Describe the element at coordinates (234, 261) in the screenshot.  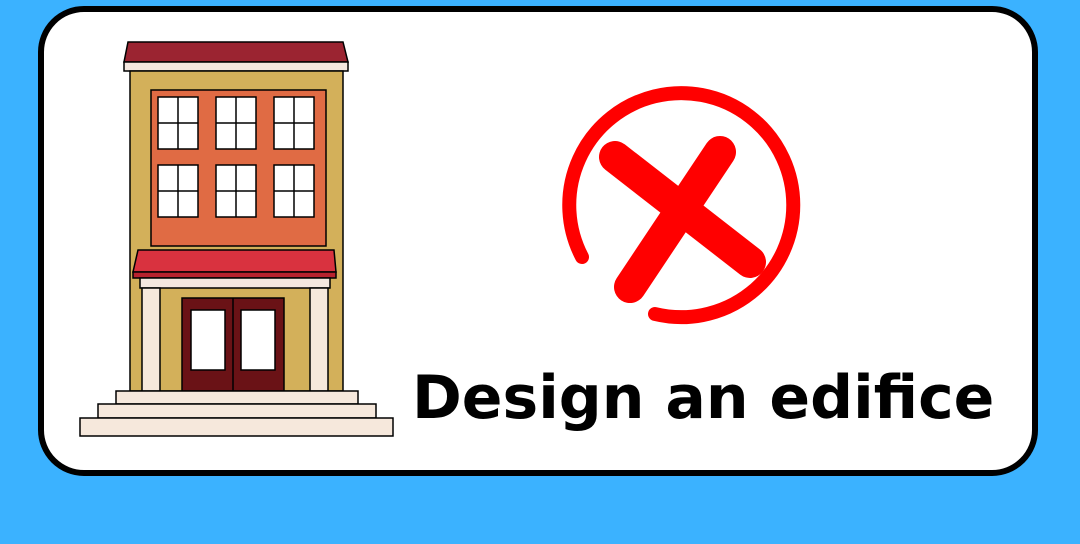
I see `awning` at that location.